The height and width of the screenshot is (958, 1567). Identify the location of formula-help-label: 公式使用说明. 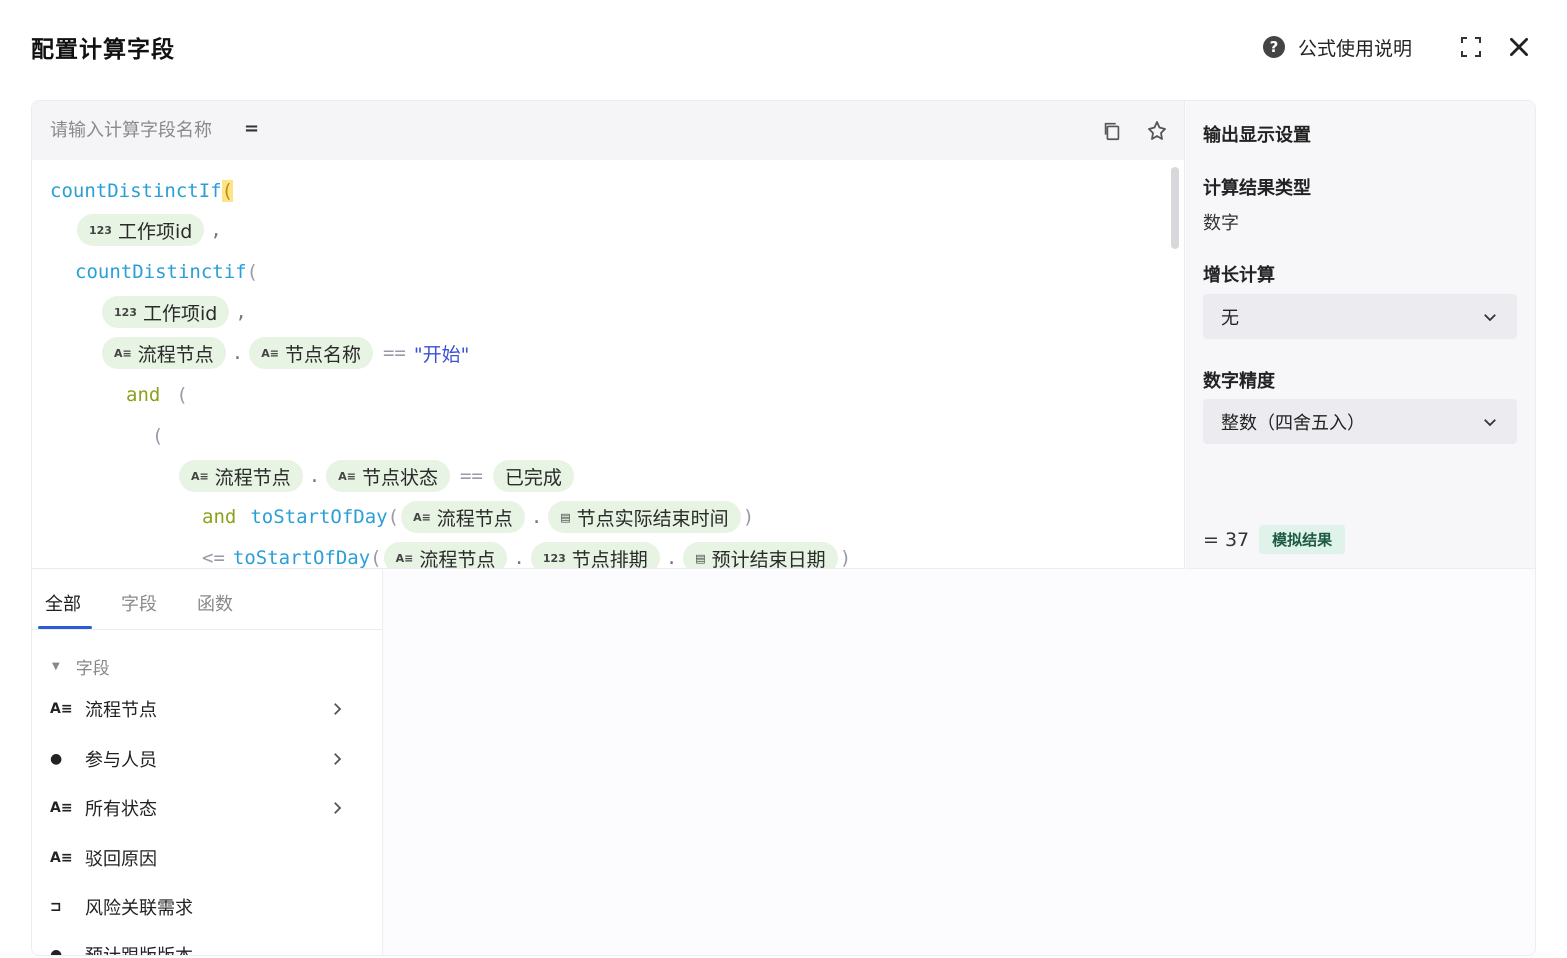
(1355, 48).